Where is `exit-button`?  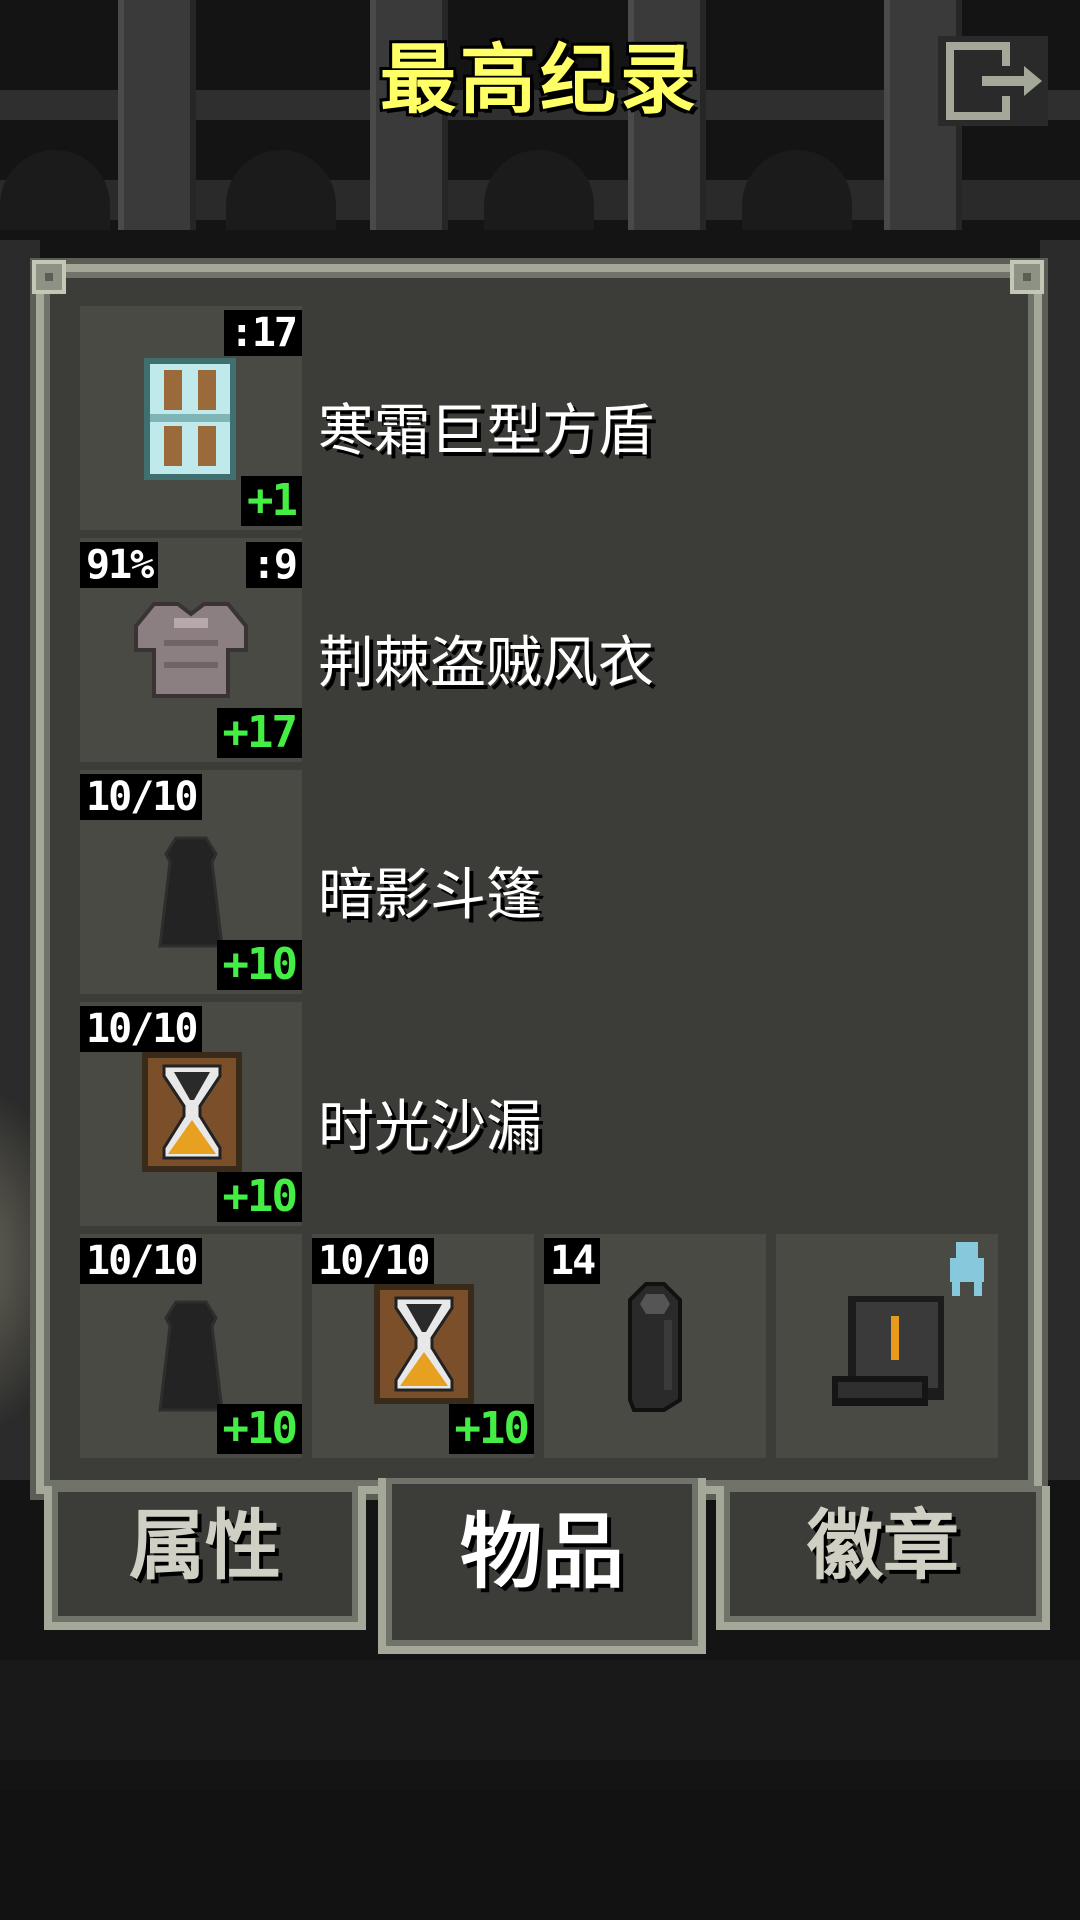 exit-button is located at coordinates (993, 81).